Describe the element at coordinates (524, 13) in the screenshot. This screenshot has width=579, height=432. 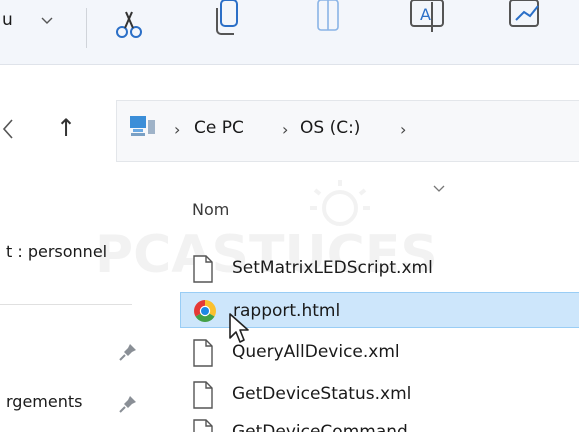
I see `share-icon` at that location.